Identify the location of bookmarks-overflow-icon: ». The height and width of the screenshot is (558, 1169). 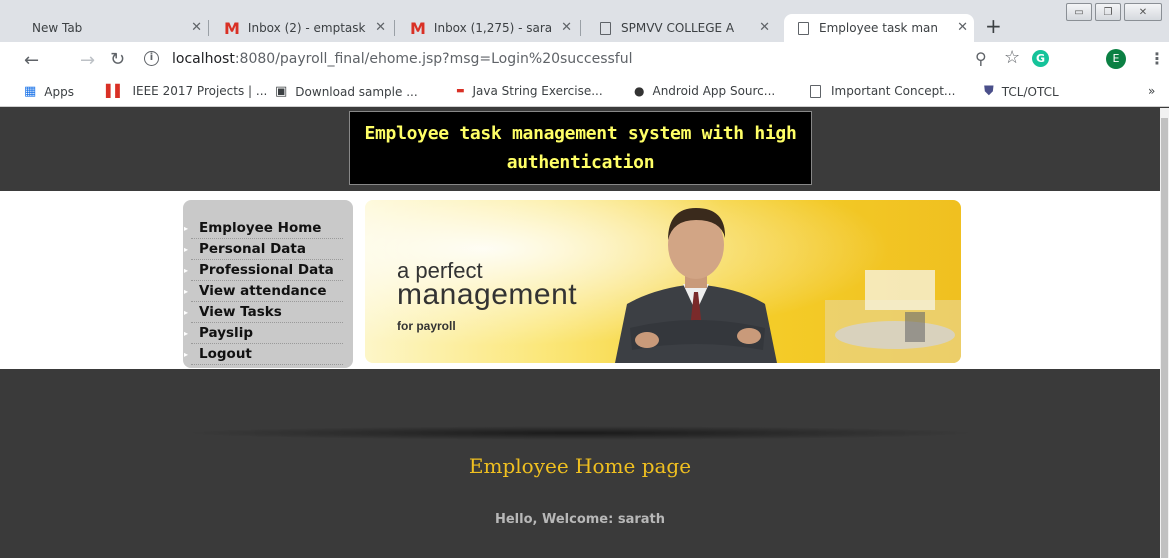
(1151, 91).